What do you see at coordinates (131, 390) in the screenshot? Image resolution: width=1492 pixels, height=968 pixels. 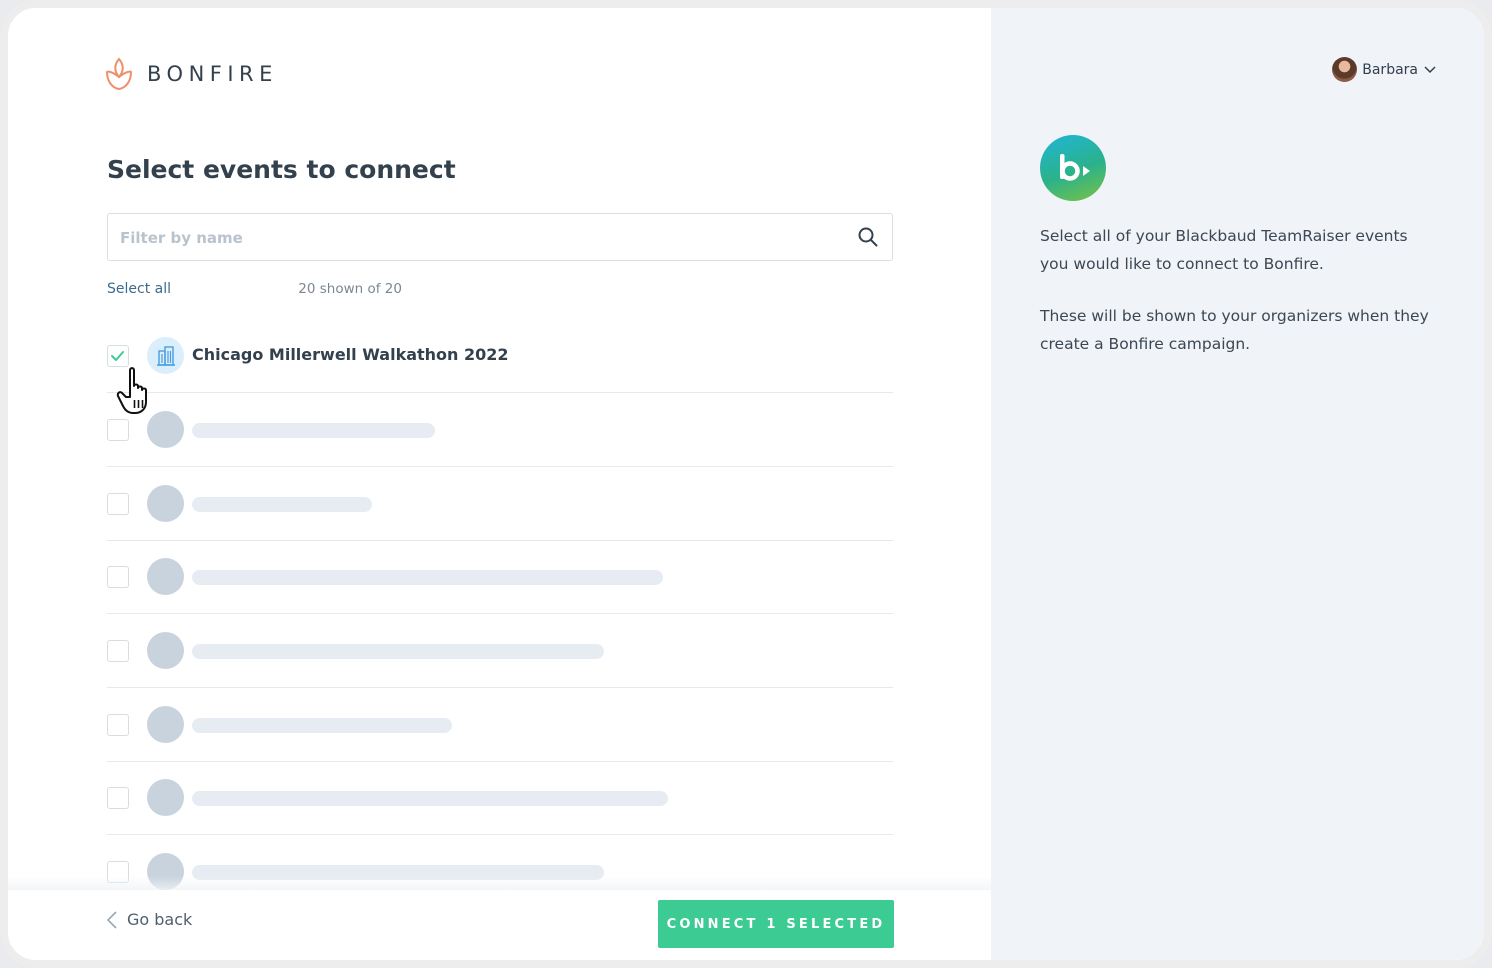 I see `hand-cursor-icon` at bounding box center [131, 390].